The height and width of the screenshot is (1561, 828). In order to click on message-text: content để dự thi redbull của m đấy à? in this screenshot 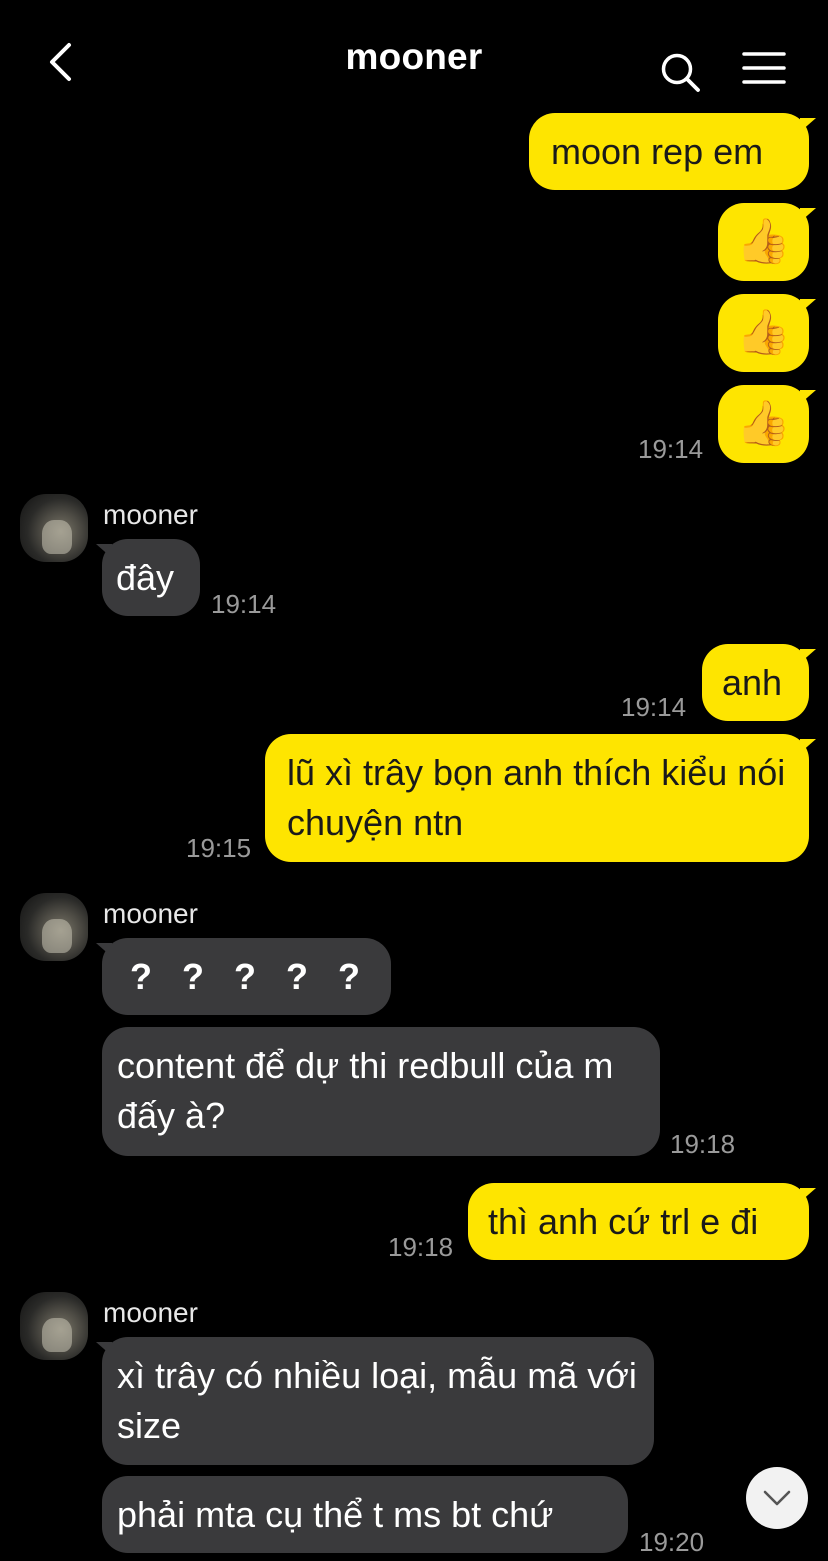, I will do `click(365, 1090)`.